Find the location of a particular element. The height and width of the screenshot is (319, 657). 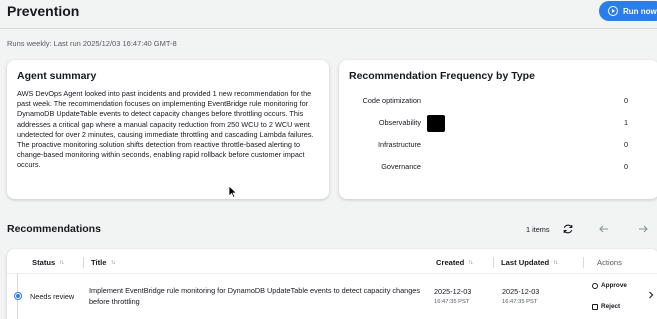

column-header-status: Status ↑↓ is located at coordinates (48, 262).